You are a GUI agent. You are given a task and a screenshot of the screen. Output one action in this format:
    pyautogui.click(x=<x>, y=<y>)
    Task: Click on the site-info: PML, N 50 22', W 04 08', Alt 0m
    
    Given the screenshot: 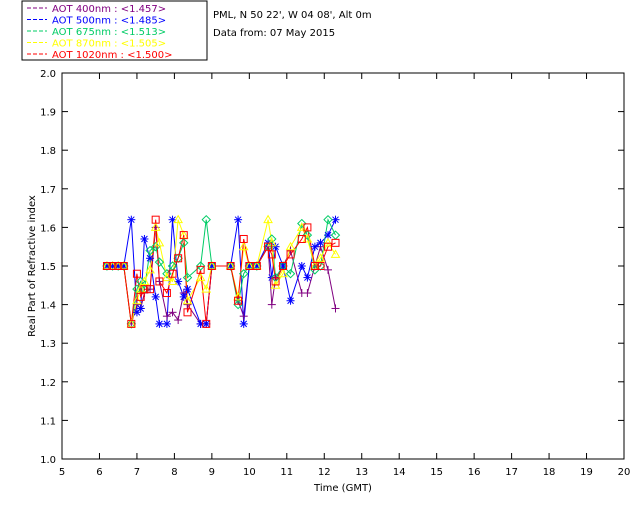 What is the action you would take?
    pyautogui.click(x=292, y=15)
    